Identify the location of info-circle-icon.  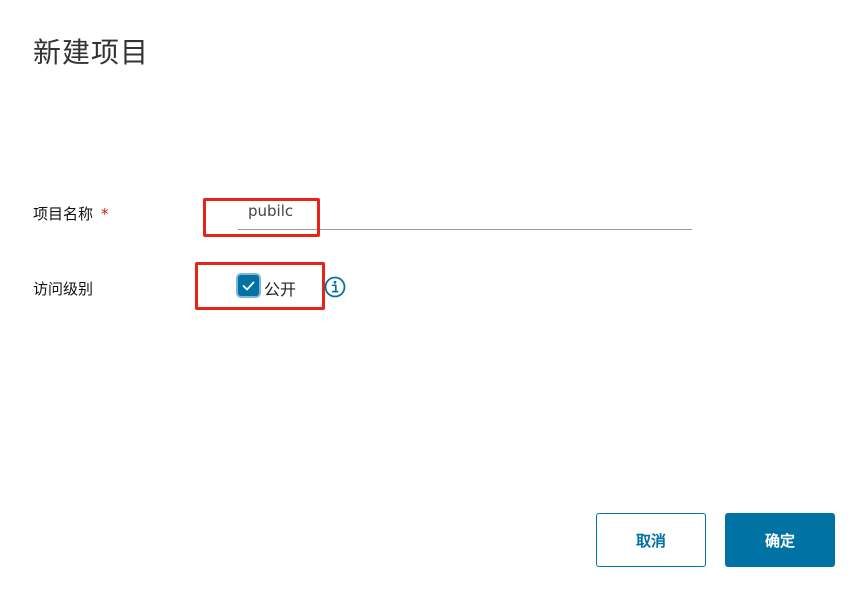
(335, 287).